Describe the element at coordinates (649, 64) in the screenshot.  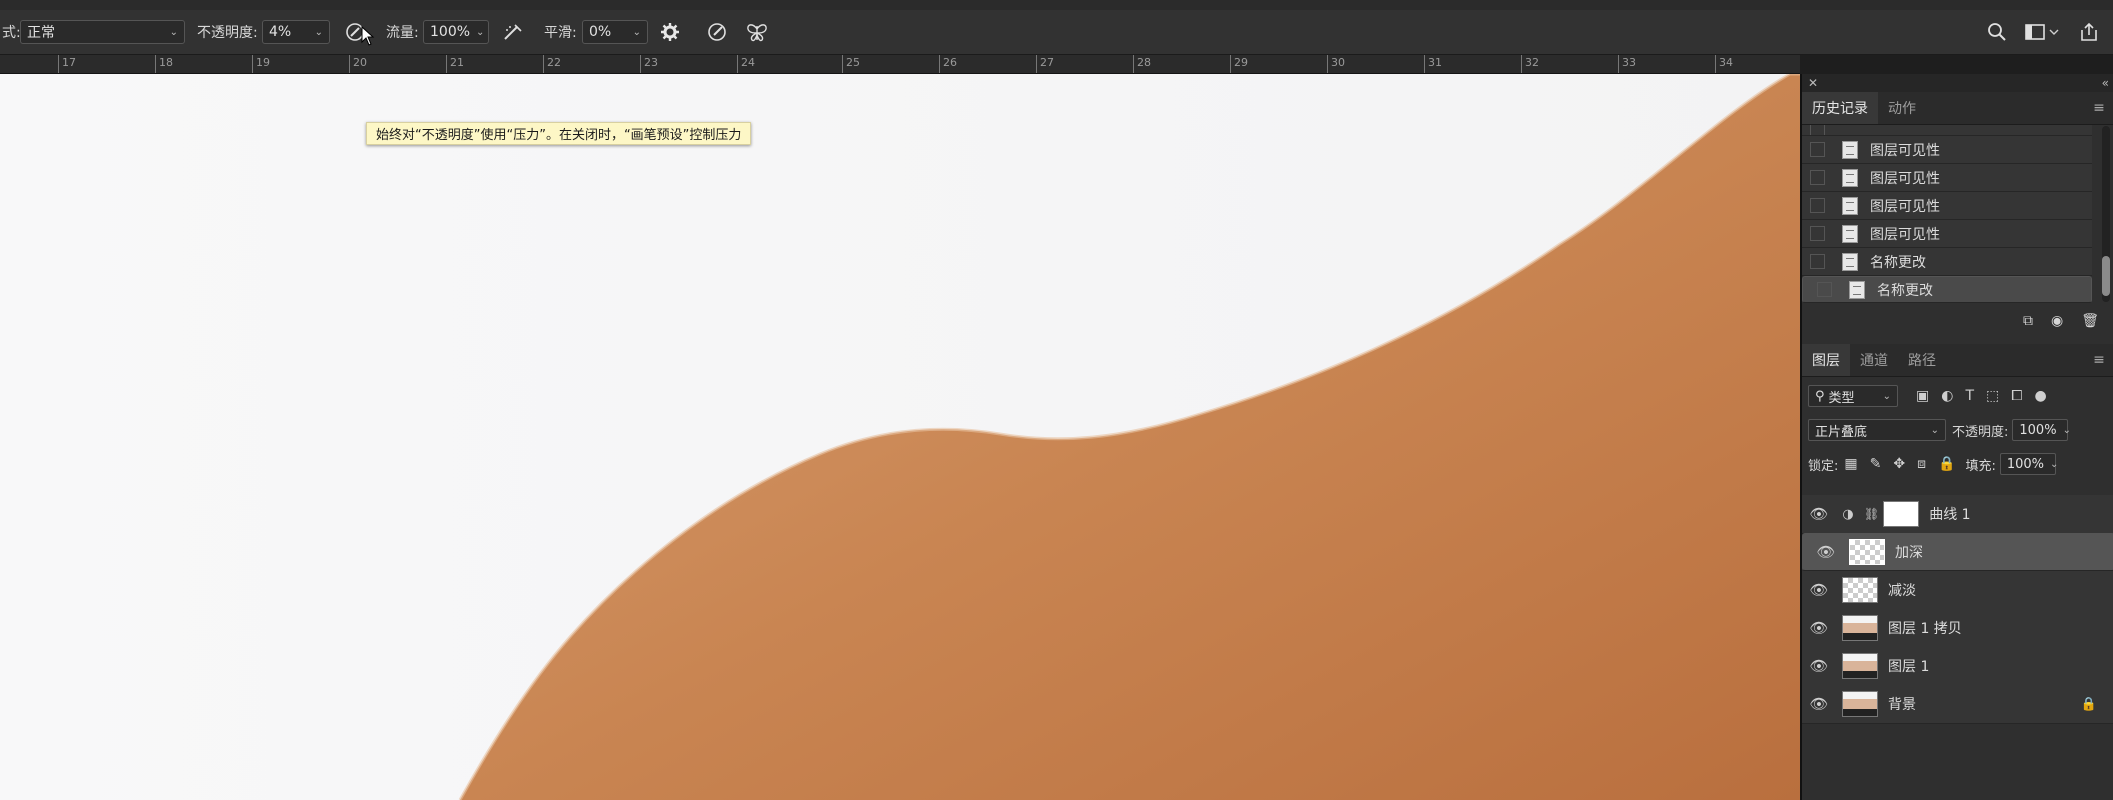
I see `ruler-tick: 23` at that location.